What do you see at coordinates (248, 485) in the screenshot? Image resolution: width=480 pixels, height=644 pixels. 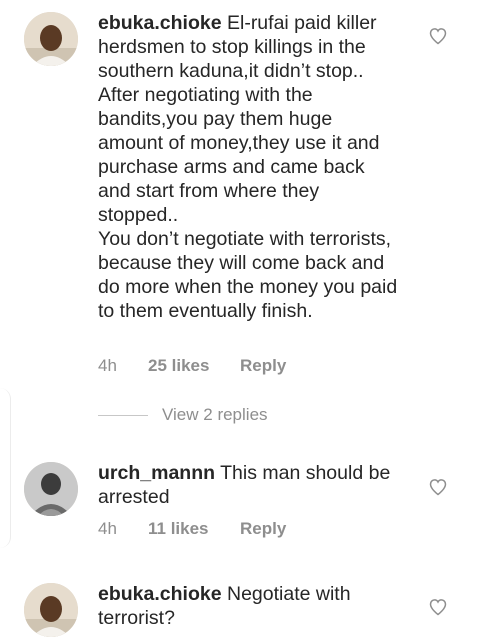 I see `comment-text: urch_mannn This man should be arrested` at bounding box center [248, 485].